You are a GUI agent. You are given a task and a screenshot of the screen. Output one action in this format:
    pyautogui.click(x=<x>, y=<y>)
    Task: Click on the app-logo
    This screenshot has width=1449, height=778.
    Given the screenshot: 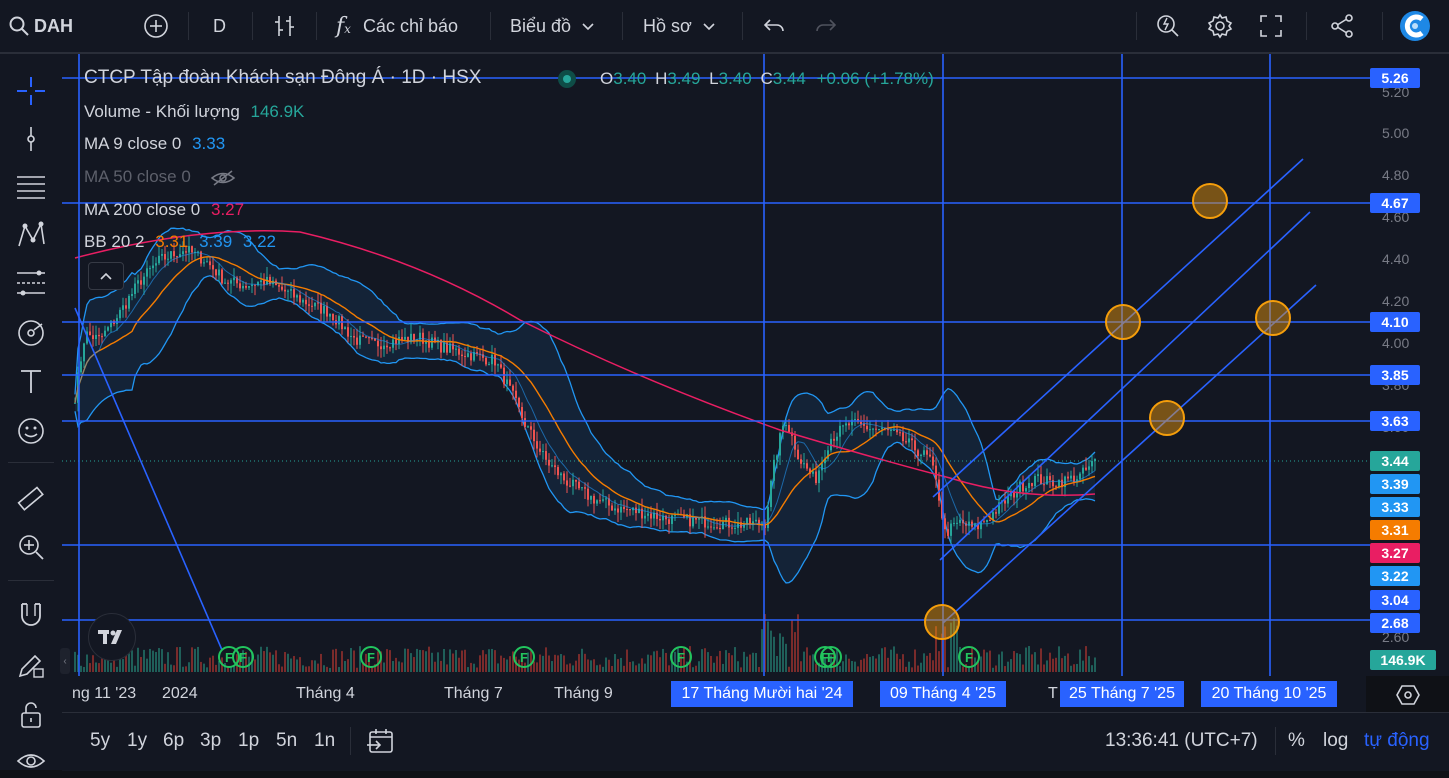 What is the action you would take?
    pyautogui.click(x=1415, y=26)
    